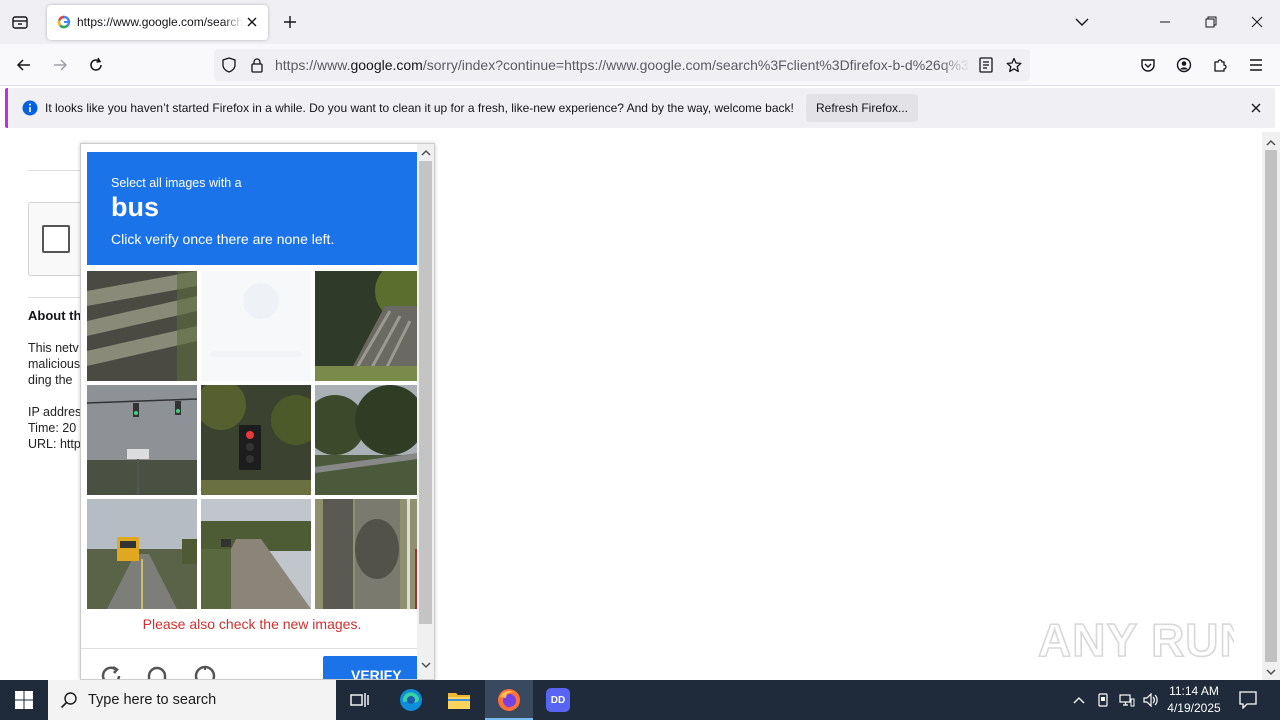 This screenshot has height=720, width=1280. Describe the element at coordinates (1103, 700) in the screenshot. I see `device-tray-icon` at that location.